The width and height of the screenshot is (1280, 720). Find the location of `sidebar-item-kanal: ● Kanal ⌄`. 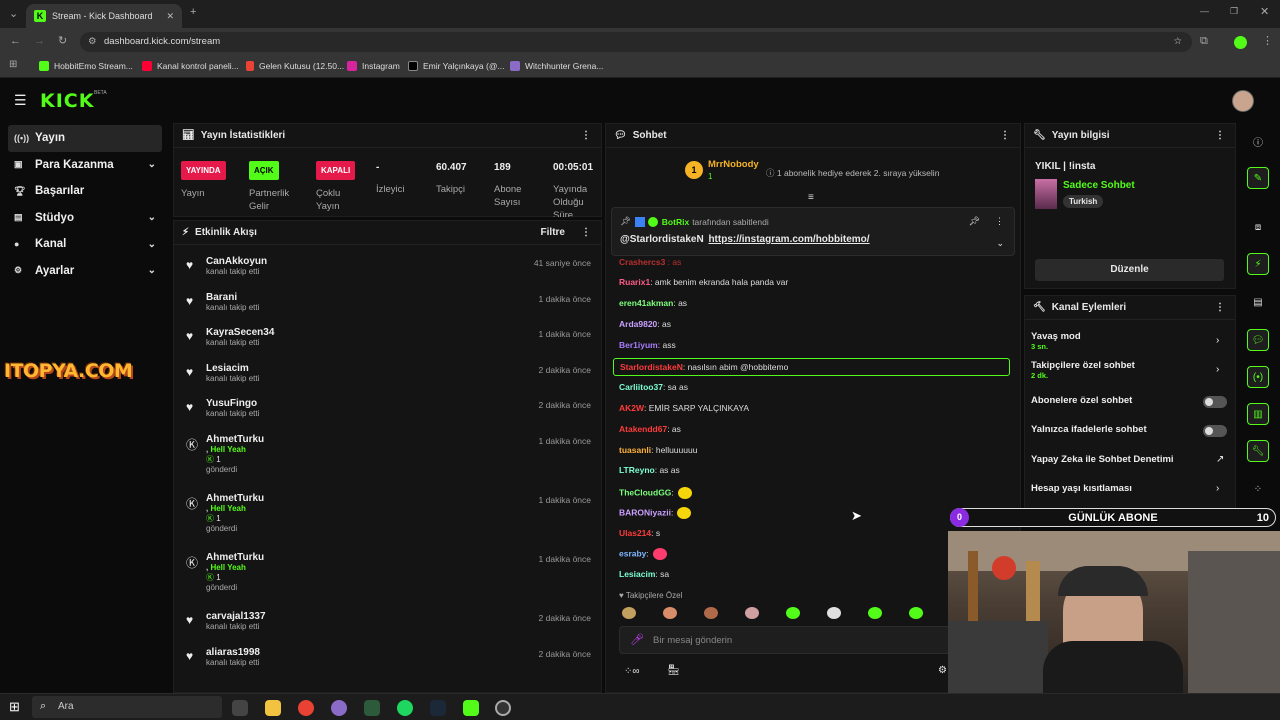

sidebar-item-kanal: ● Kanal ⌄ is located at coordinates (85, 244).